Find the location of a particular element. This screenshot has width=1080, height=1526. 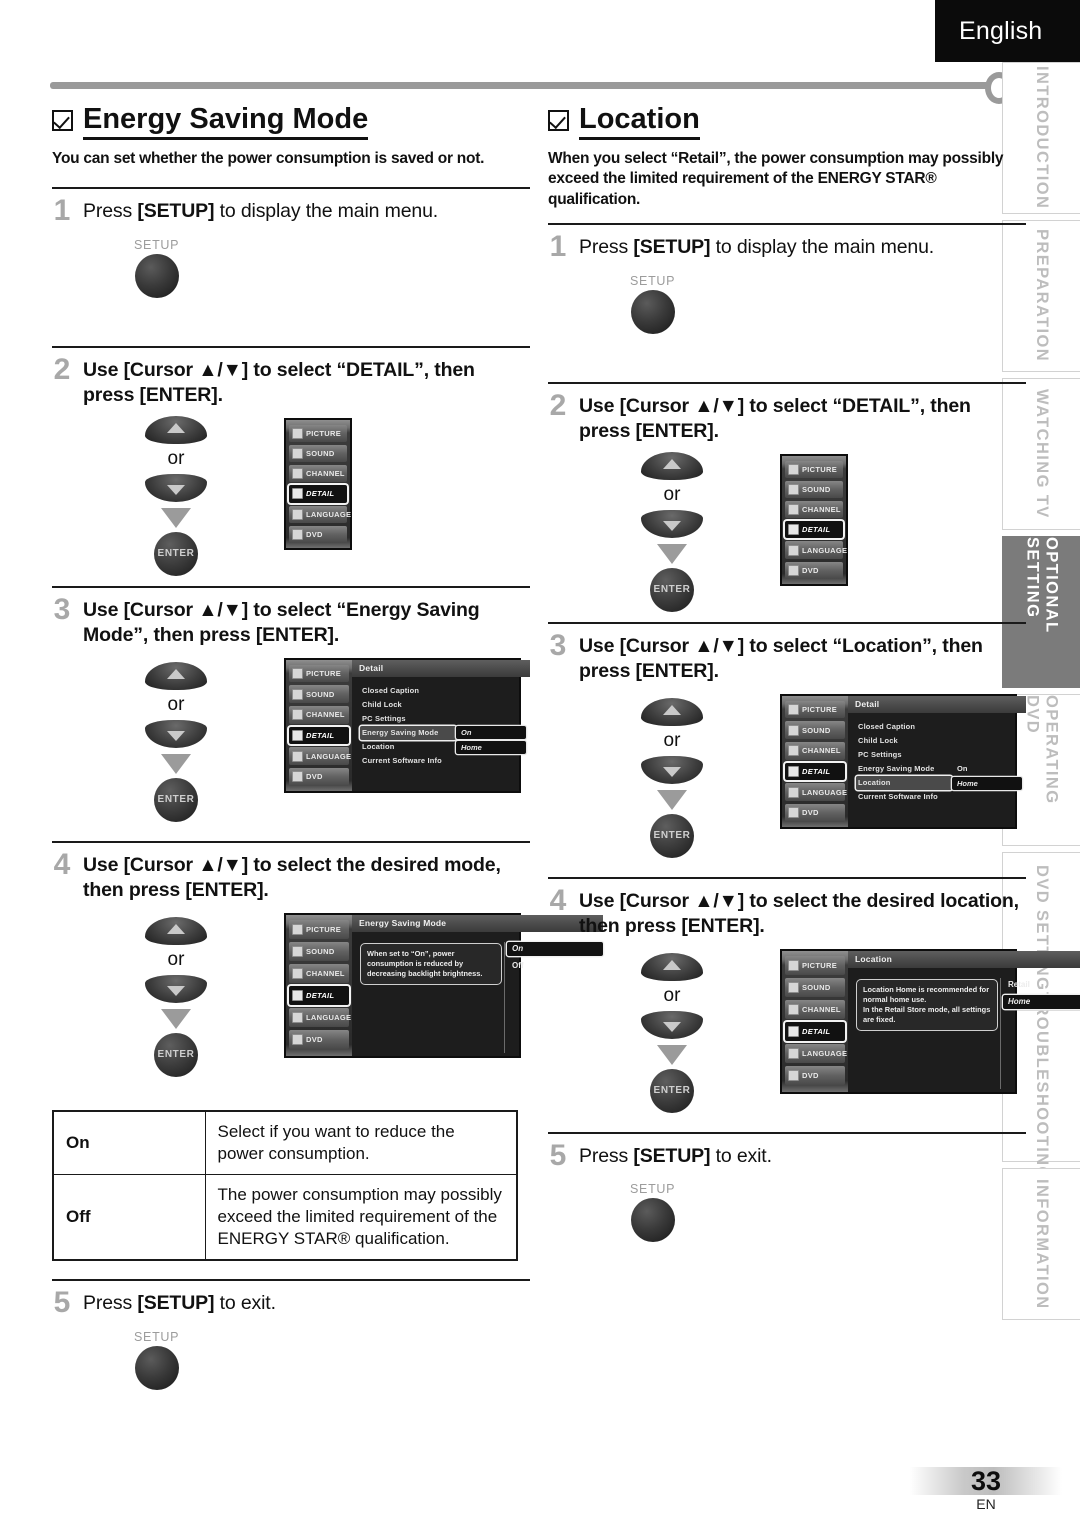

sound-icon is located at coordinates (793, 730).